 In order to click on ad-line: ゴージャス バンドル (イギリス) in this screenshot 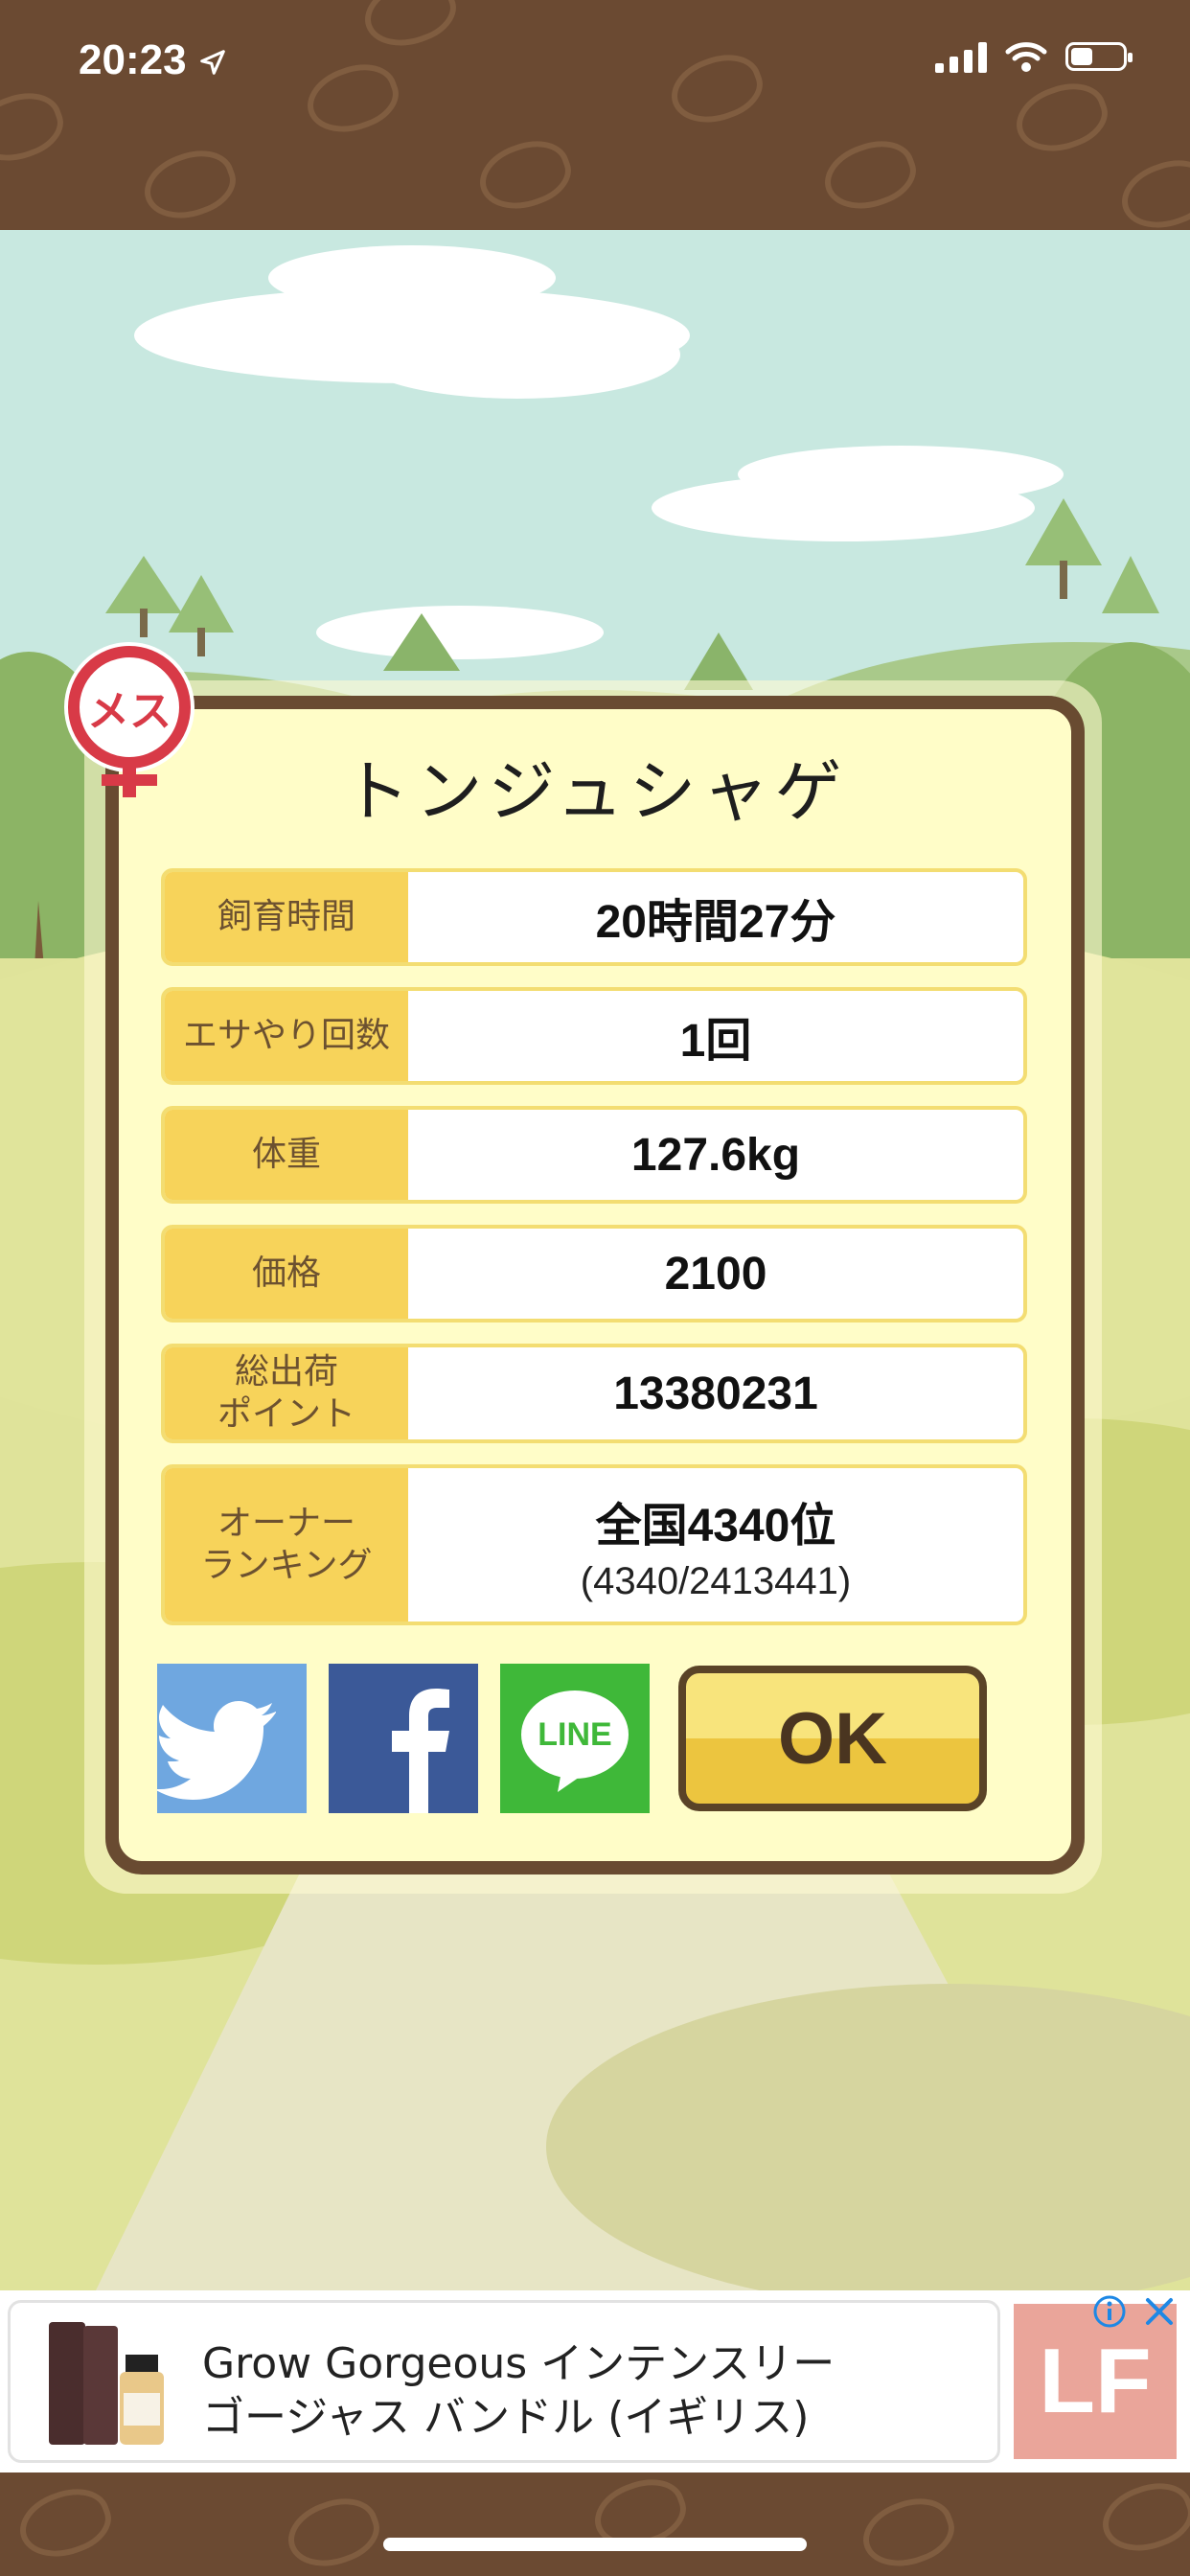, I will do `click(506, 2417)`.